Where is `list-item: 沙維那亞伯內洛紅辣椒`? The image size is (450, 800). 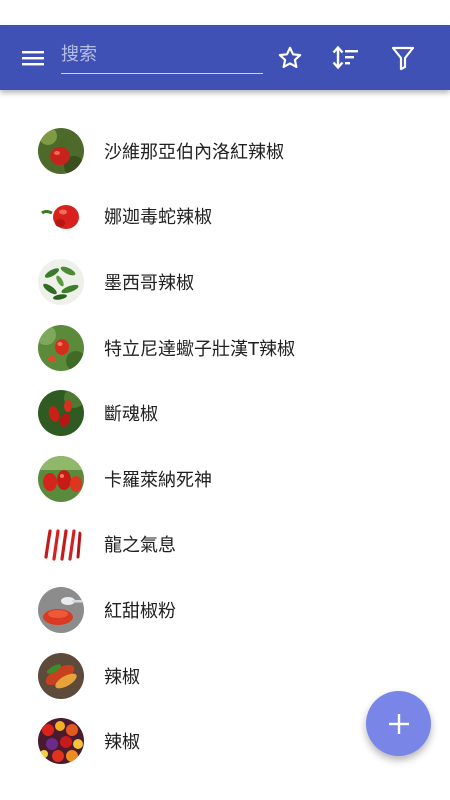
list-item: 沙維那亞伯內洛紅辣椒 is located at coordinates (225, 151).